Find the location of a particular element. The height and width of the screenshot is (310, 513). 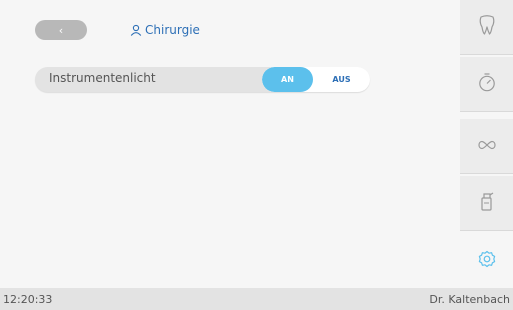

infinity-icon is located at coordinates (487, 146).